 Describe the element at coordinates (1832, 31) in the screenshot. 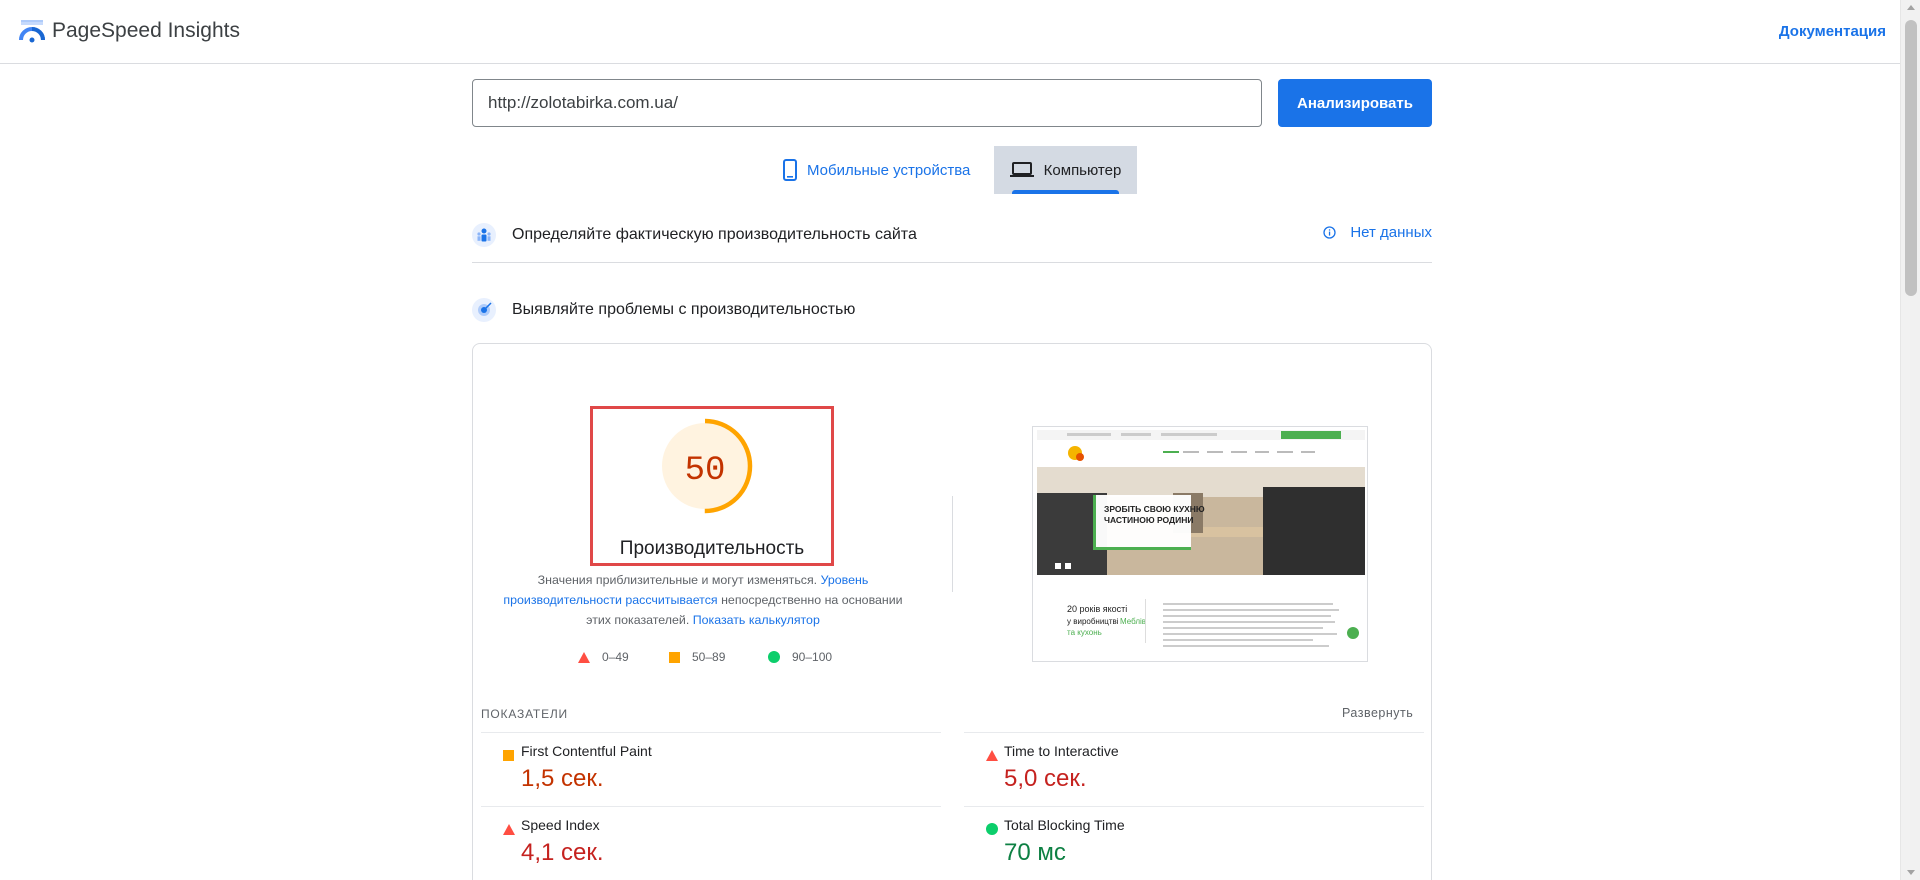

I see `documentation-link: Документация` at that location.